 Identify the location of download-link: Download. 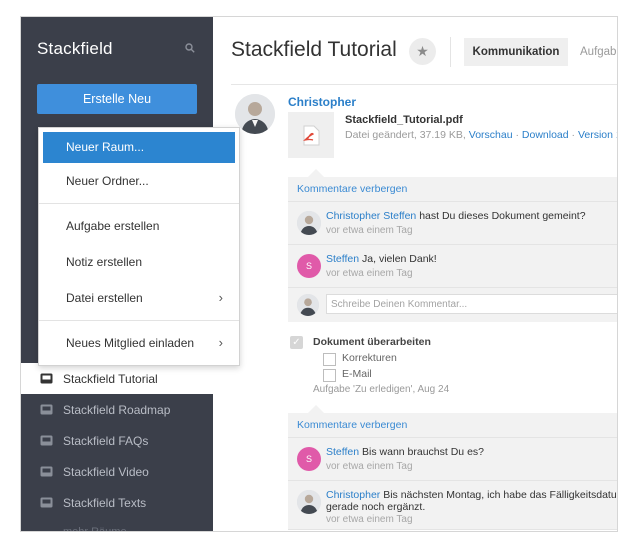
(545, 135).